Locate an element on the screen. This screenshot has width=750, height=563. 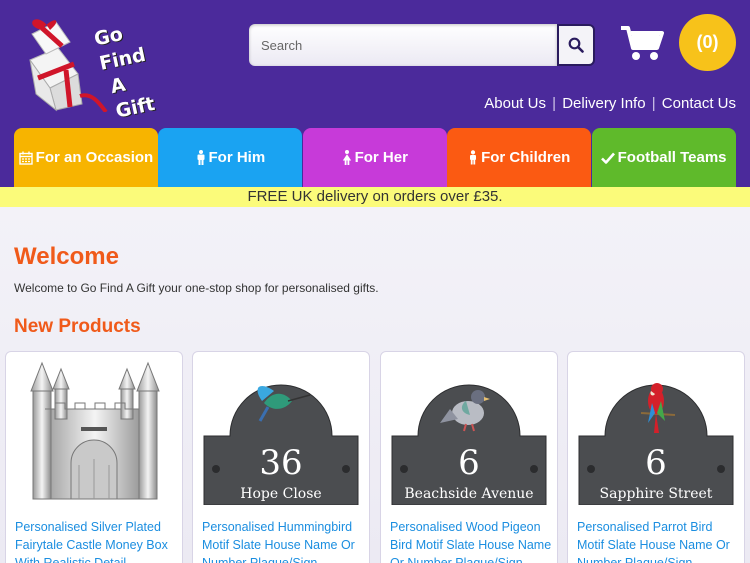
nav-for-an-occasion: For an Occasion is located at coordinates (86, 157).